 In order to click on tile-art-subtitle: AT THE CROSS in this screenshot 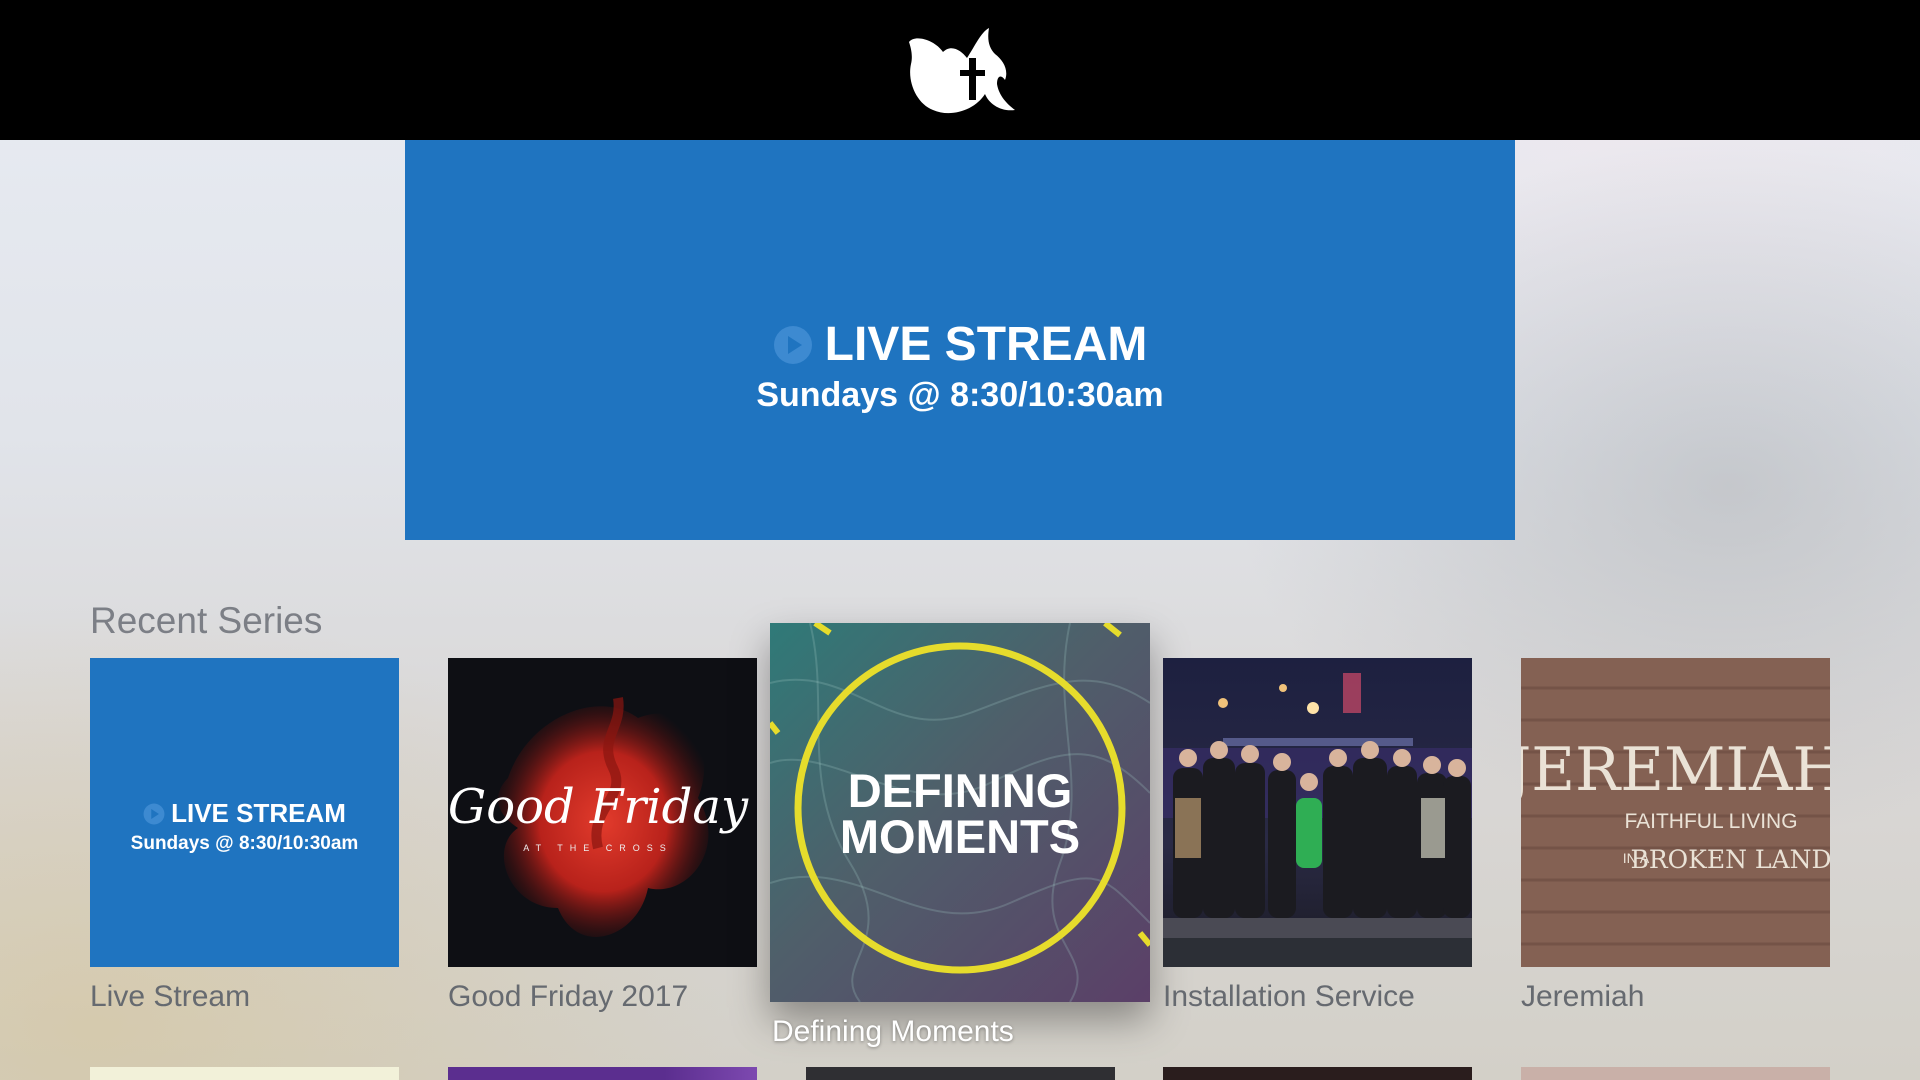, I will do `click(598, 848)`.